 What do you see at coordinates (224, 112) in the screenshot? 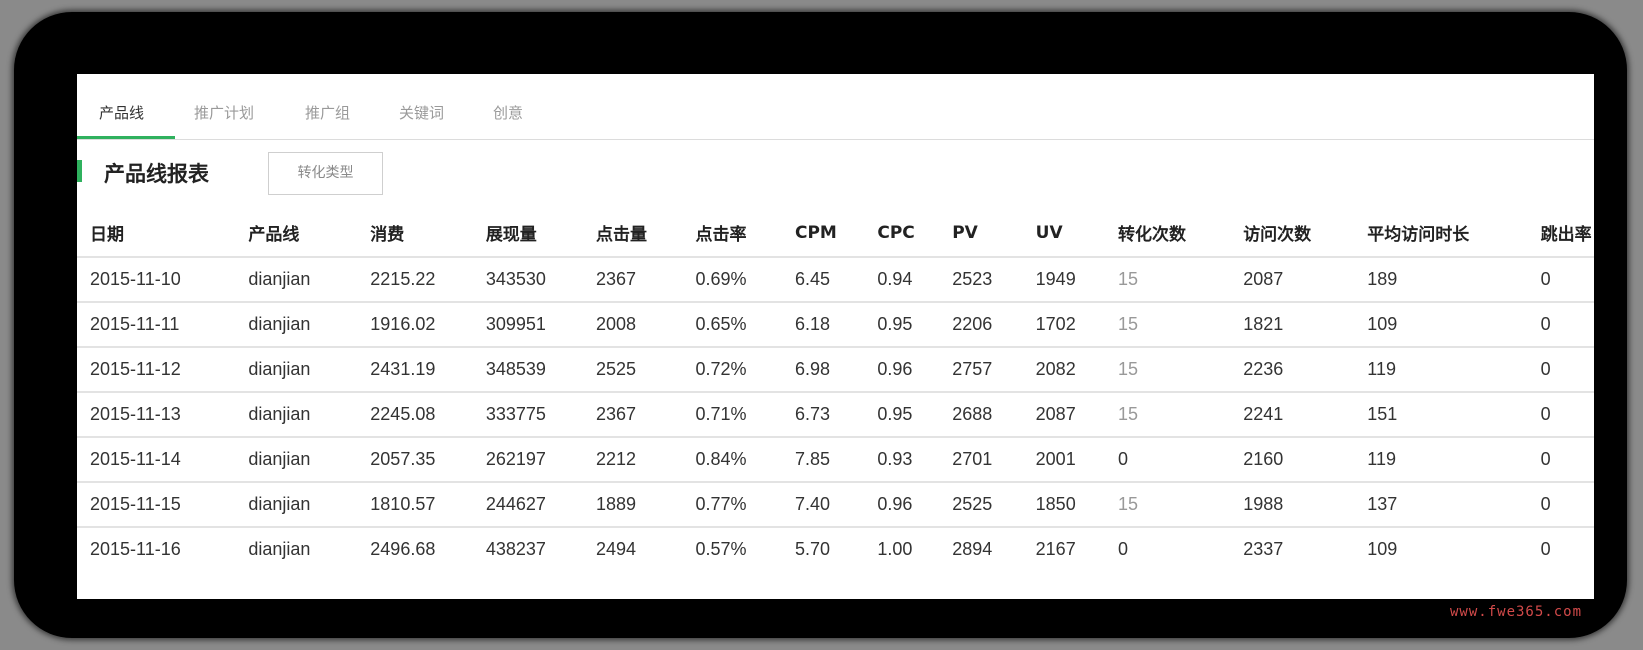
I see `tab-campaign: 推广计划` at bounding box center [224, 112].